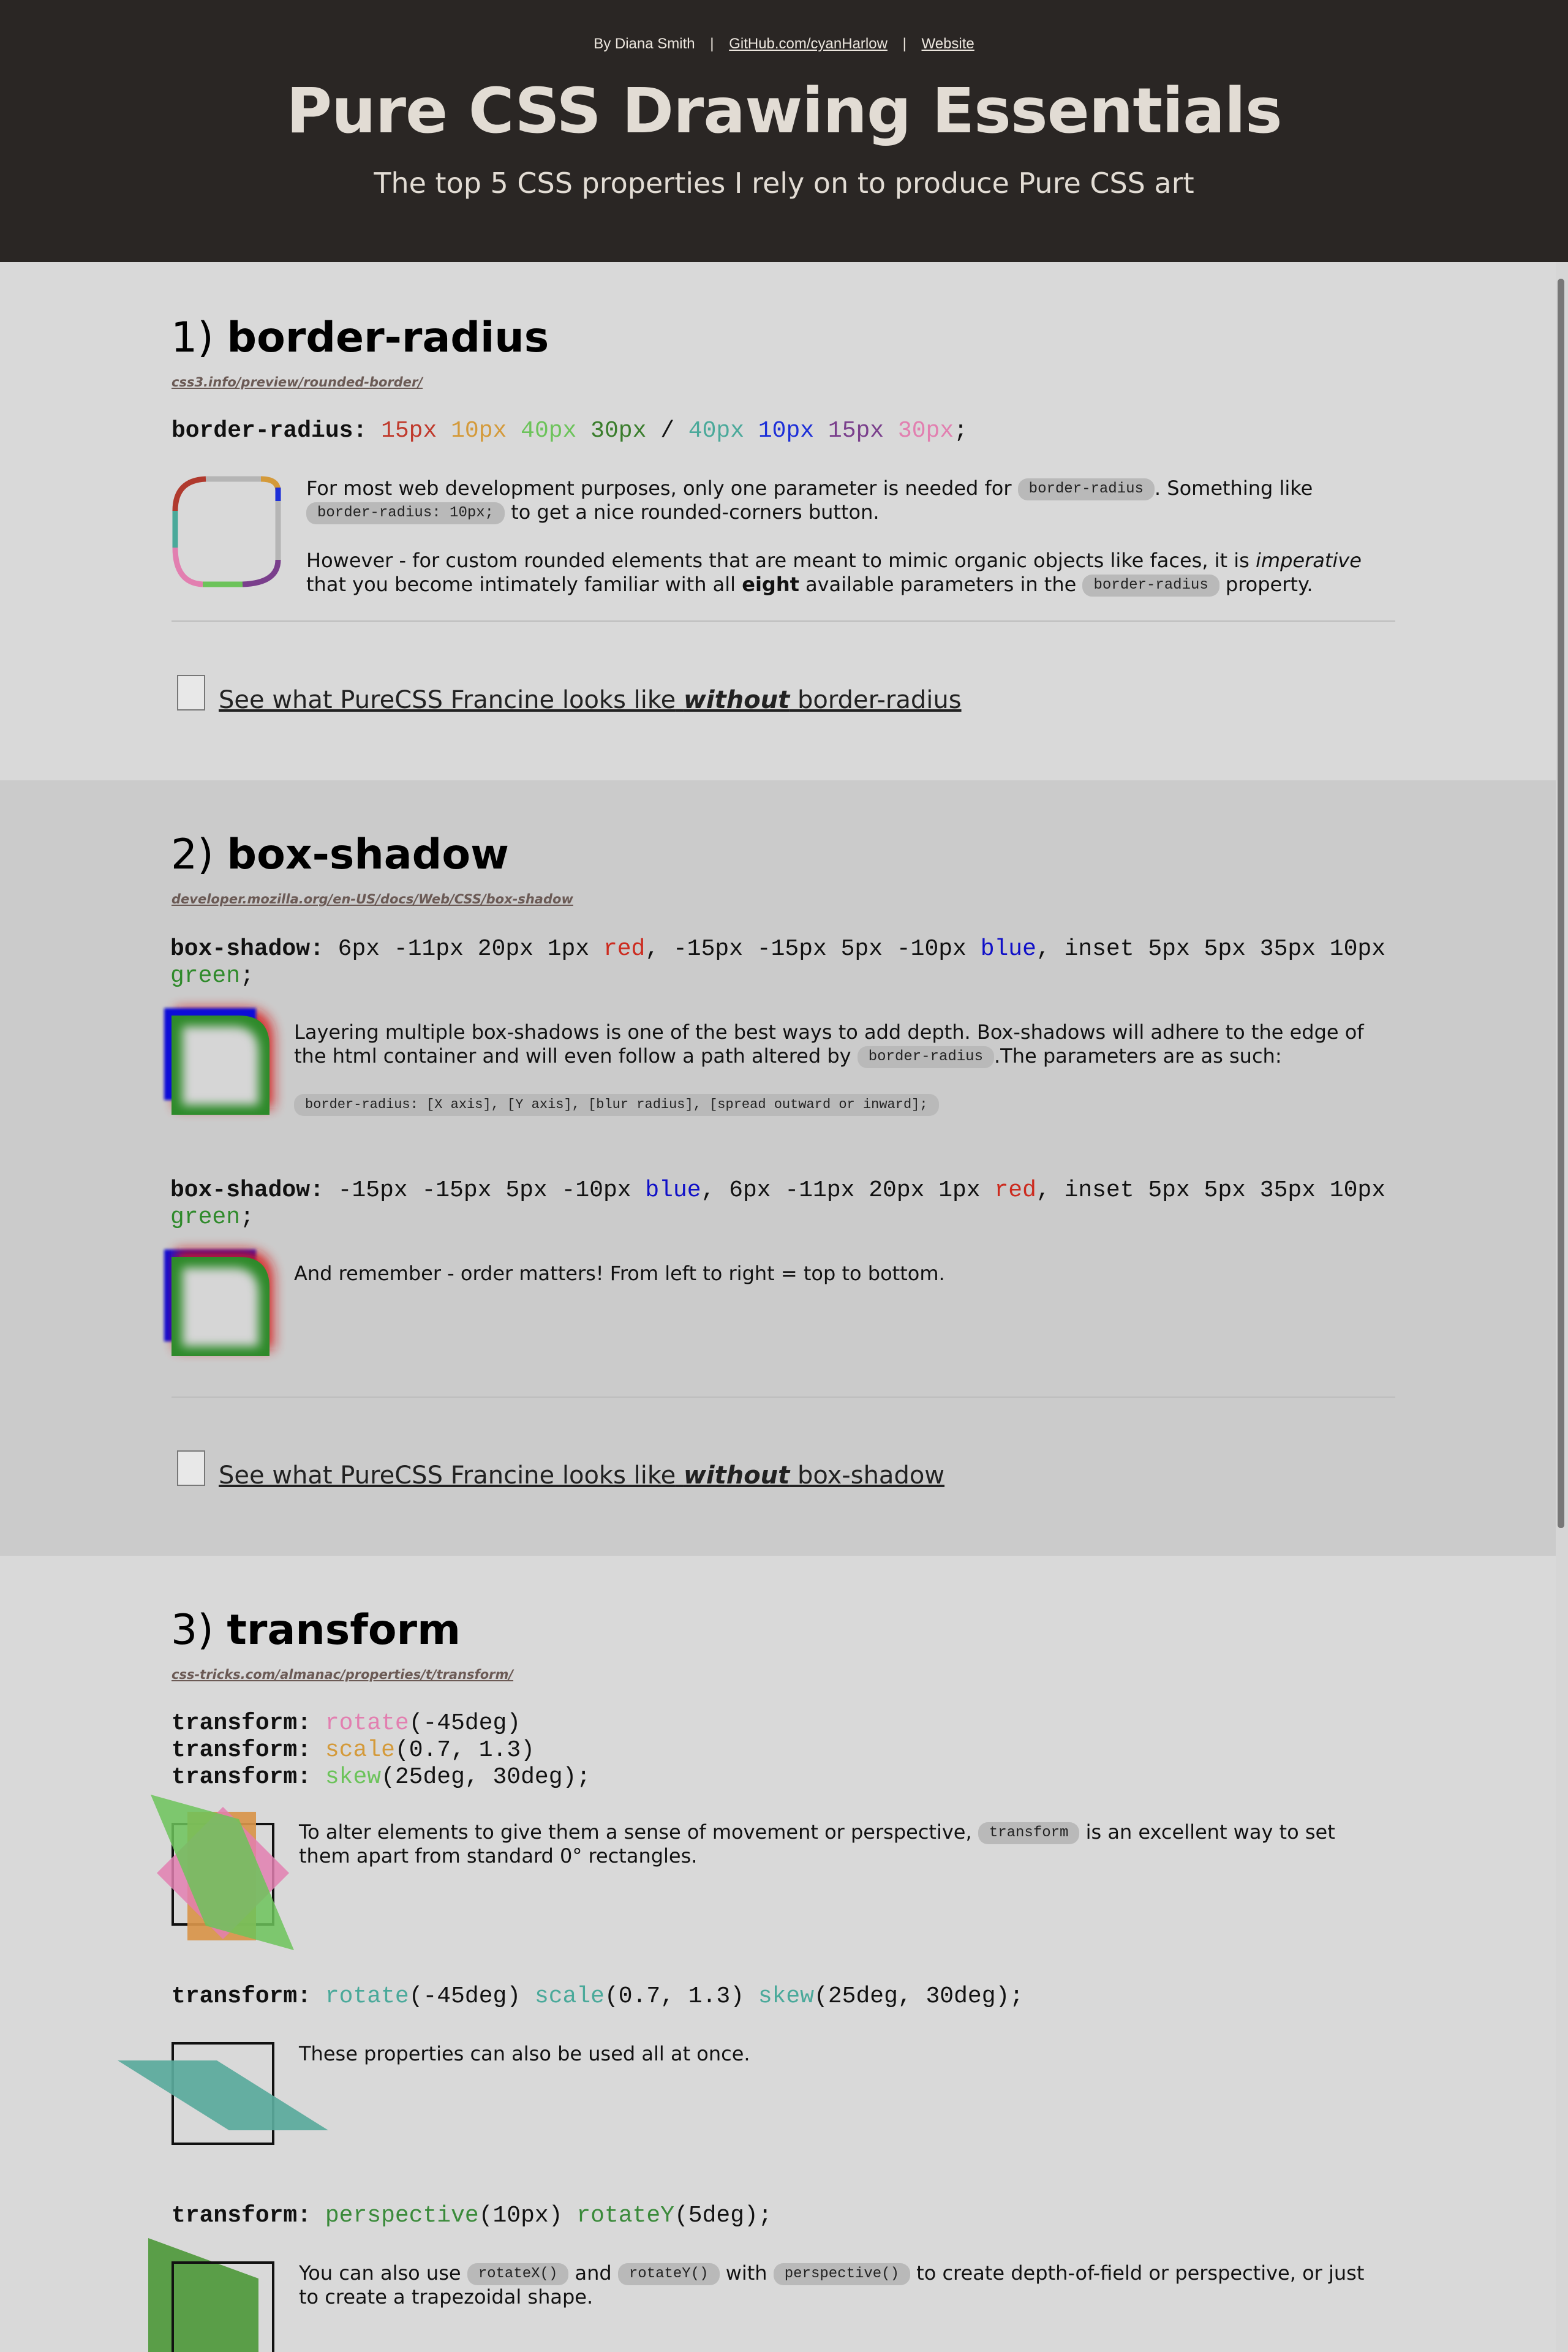 The width and height of the screenshot is (1568, 2352). Describe the element at coordinates (226, 532) in the screenshot. I see `border-radius-demo-icon` at that location.